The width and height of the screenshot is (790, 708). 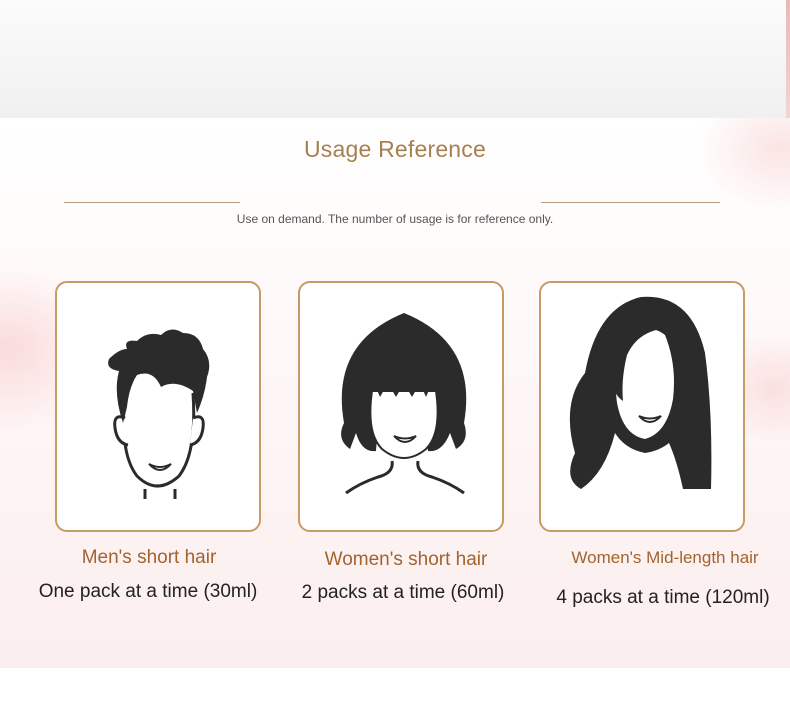 I want to click on banner-edge, so click(x=788, y=59).